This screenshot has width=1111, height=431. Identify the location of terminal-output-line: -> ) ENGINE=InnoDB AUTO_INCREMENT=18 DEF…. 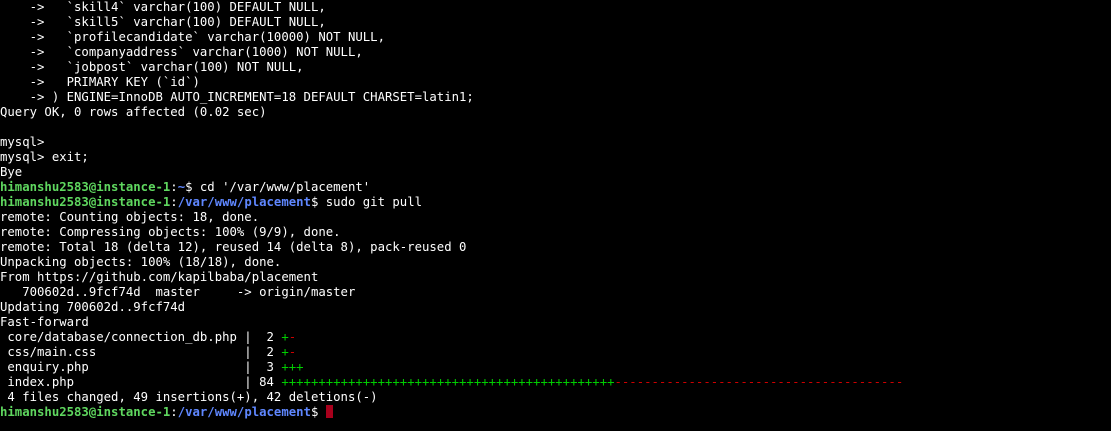
(237, 97).